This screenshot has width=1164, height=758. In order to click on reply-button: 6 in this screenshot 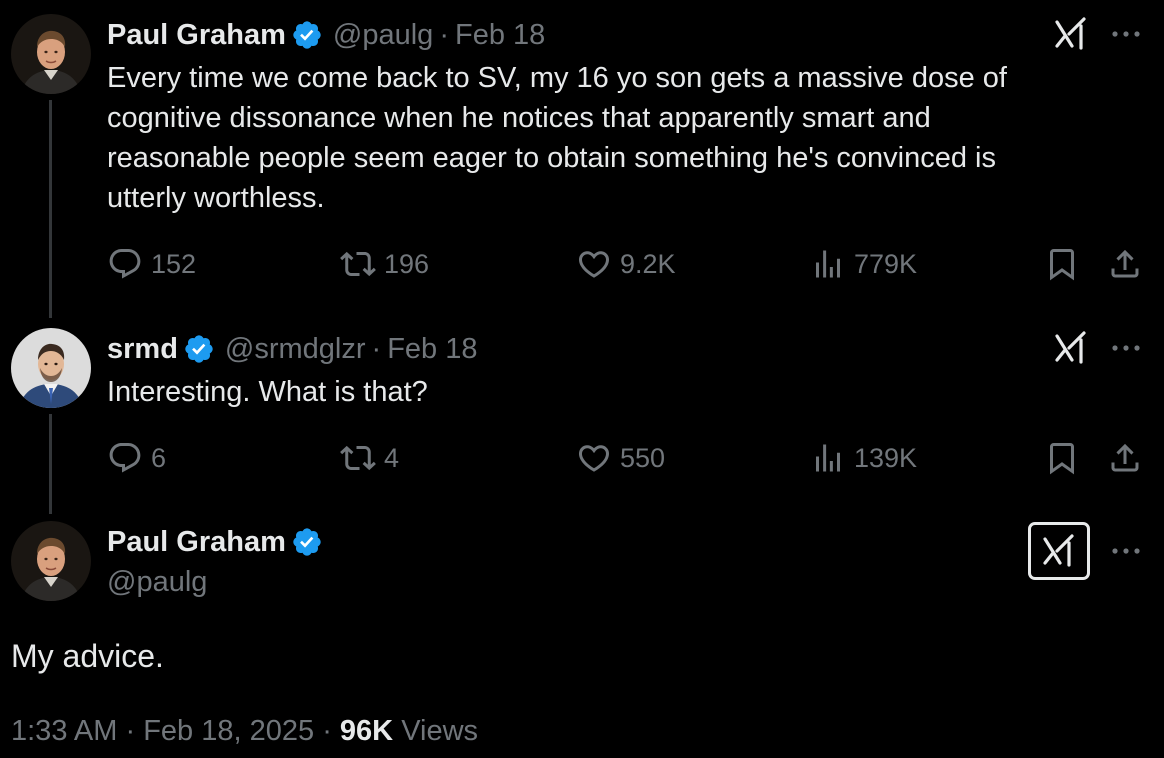, I will do `click(136, 458)`.